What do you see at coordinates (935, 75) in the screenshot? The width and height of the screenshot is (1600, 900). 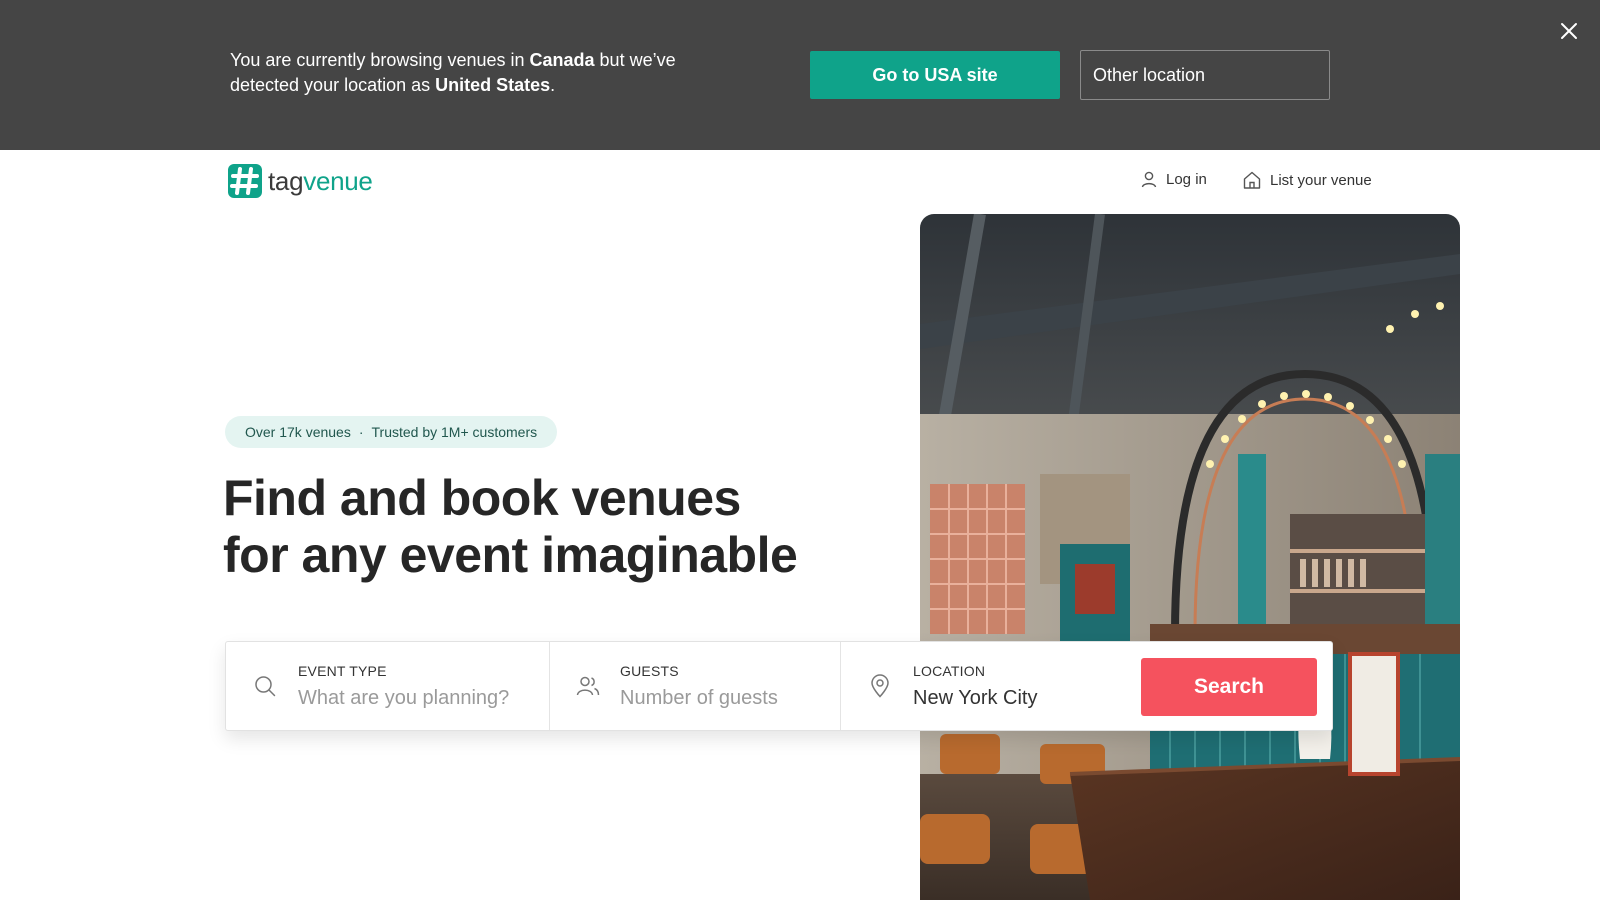 I see `go-to-usa-site-button: Go to USA site` at bounding box center [935, 75].